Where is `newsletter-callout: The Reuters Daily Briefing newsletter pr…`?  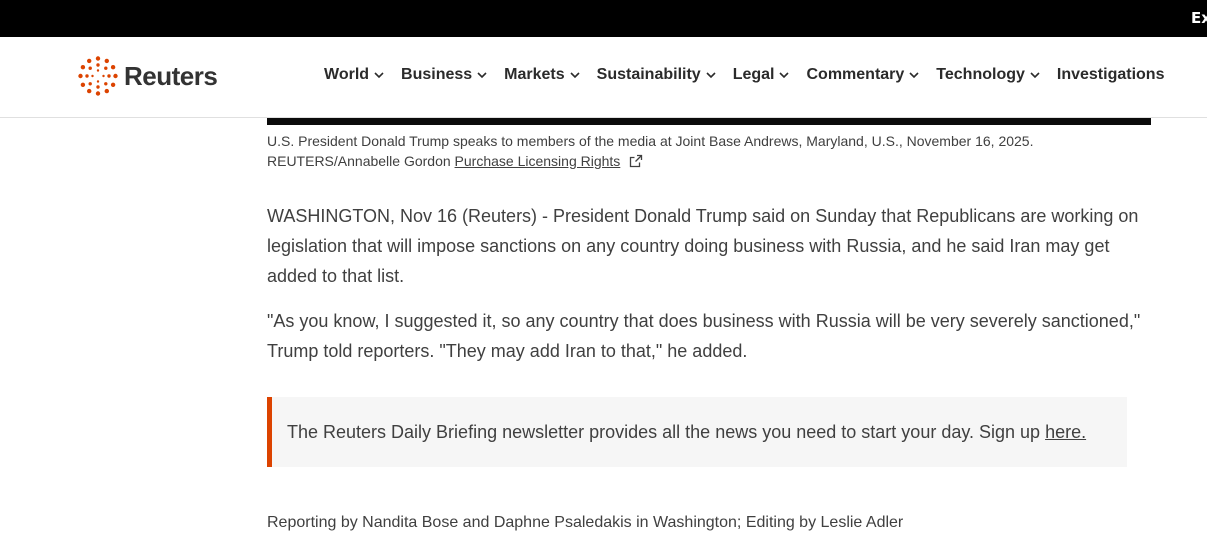 newsletter-callout: The Reuters Daily Briefing newsletter pr… is located at coordinates (697, 432).